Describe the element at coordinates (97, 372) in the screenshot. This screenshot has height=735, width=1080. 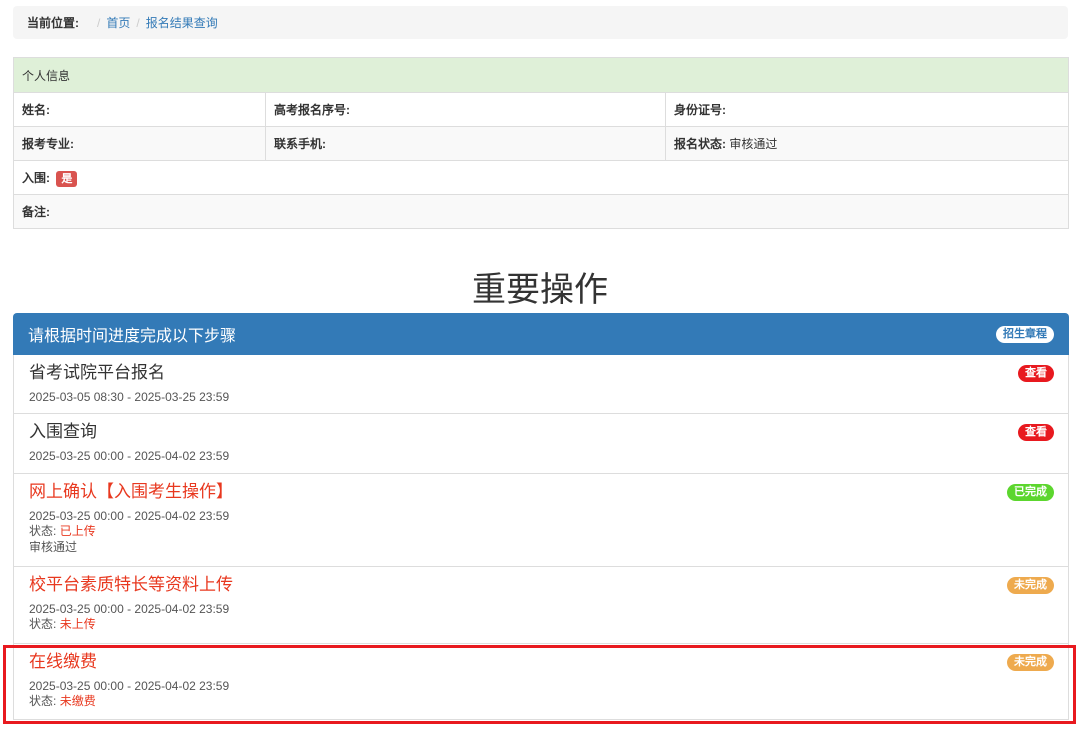
I see `step-title: 省考试院平台报名` at that location.